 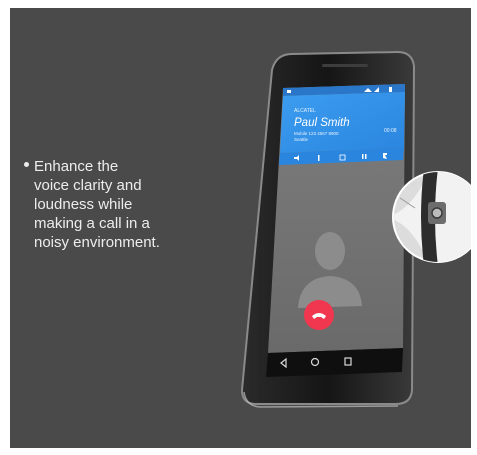 I want to click on bluetooth-icon, so click(x=319, y=158).